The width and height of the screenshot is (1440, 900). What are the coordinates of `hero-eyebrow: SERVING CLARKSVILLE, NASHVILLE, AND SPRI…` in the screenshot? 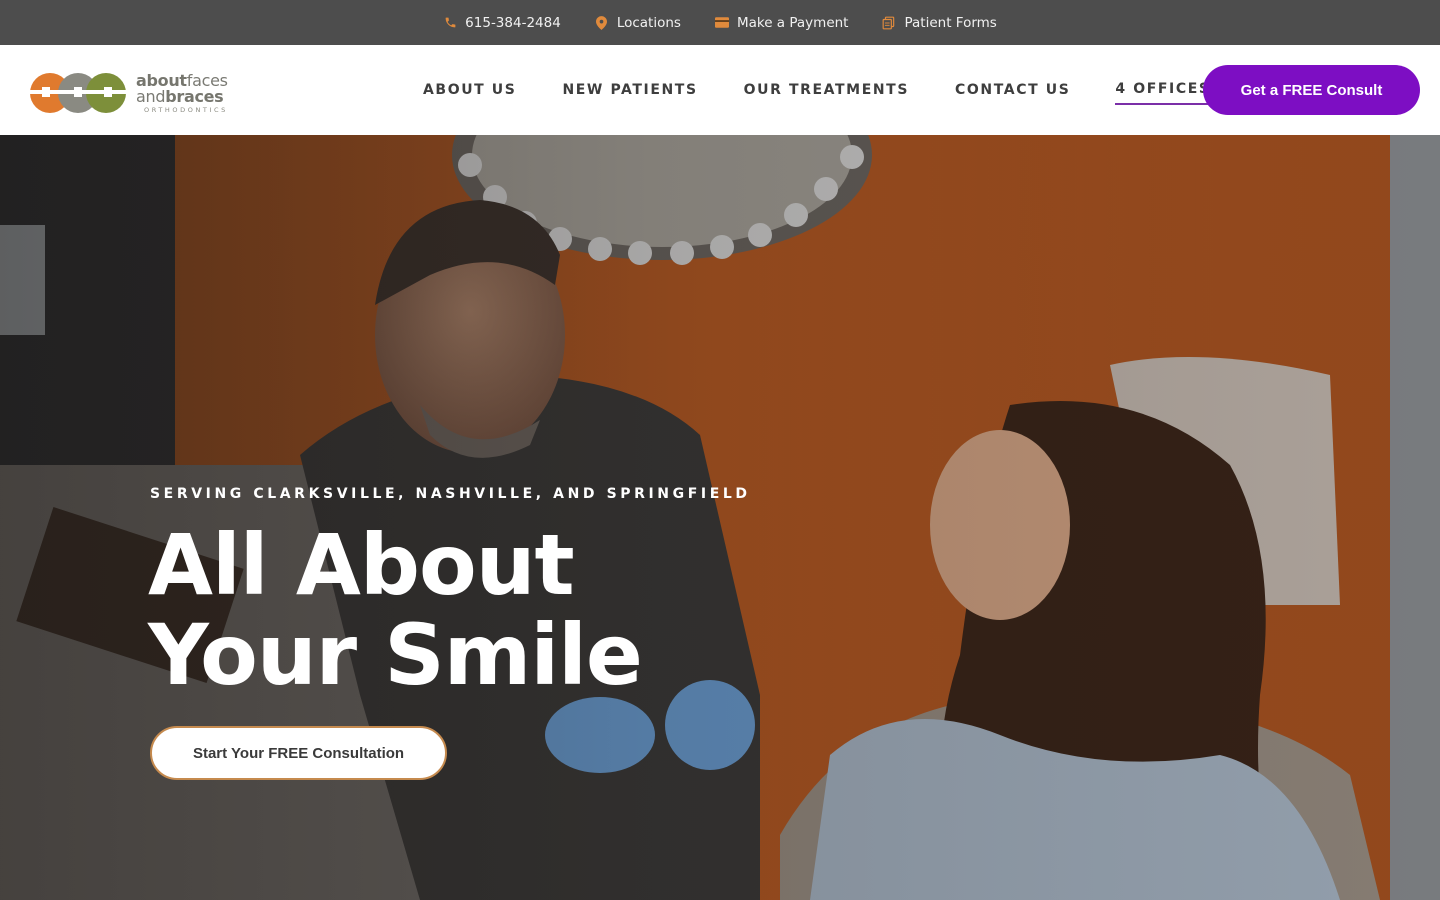 It's located at (450, 494).